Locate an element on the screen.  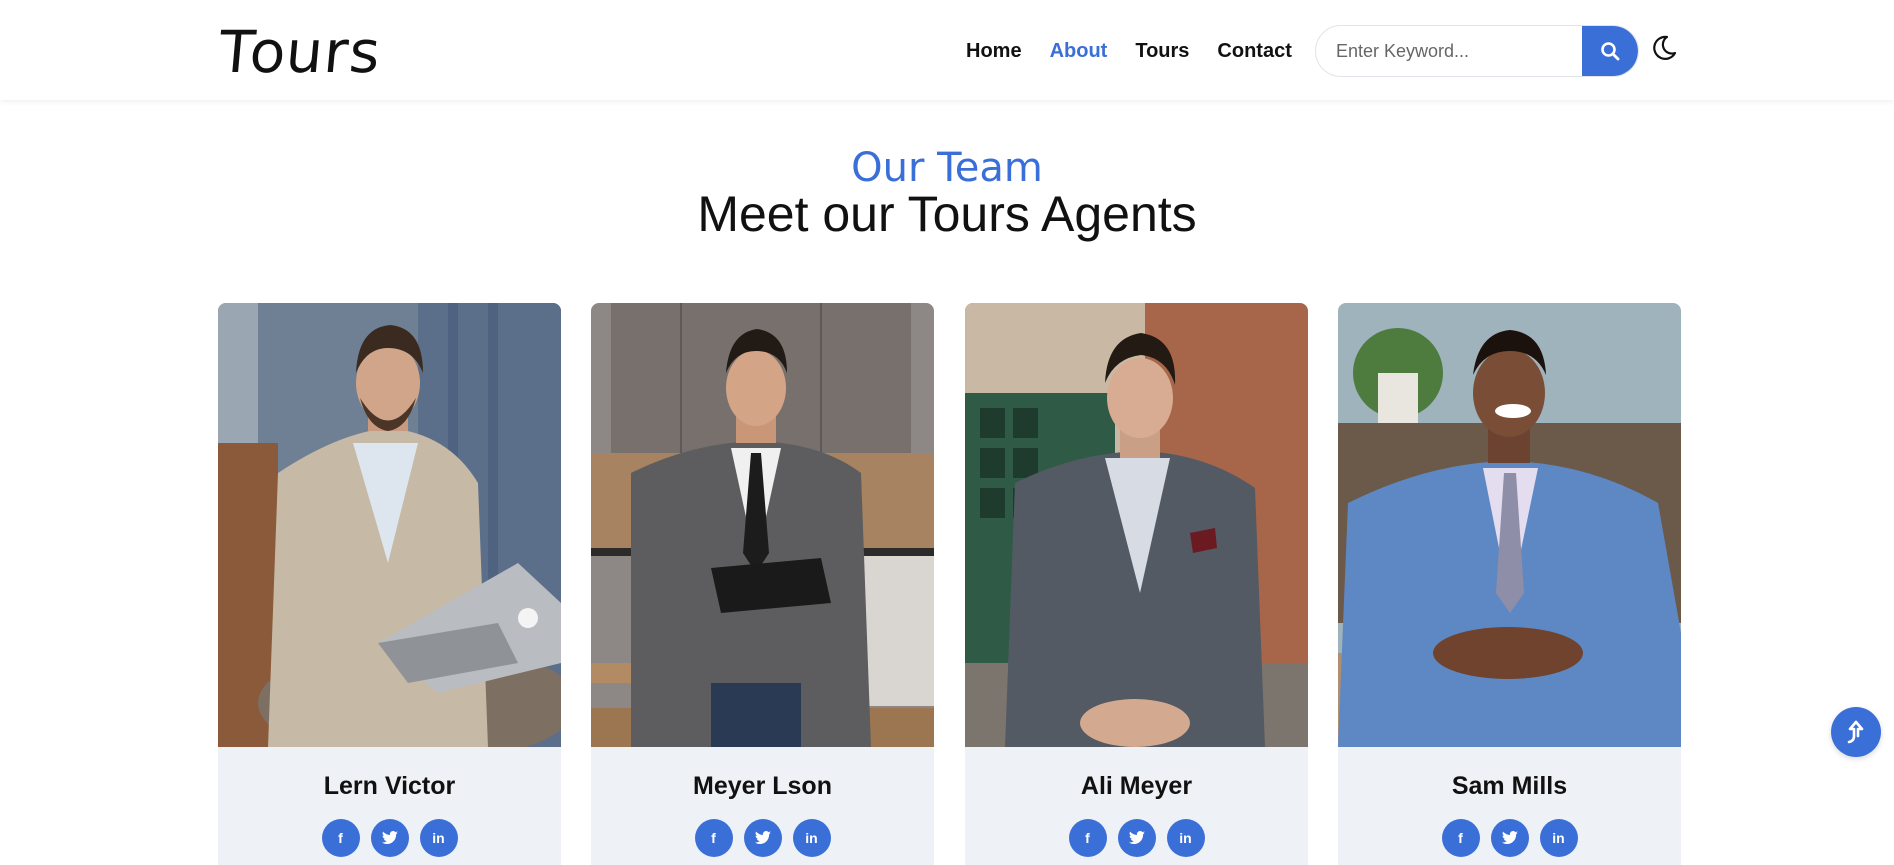
site-logo: Tours is located at coordinates (299, 52).